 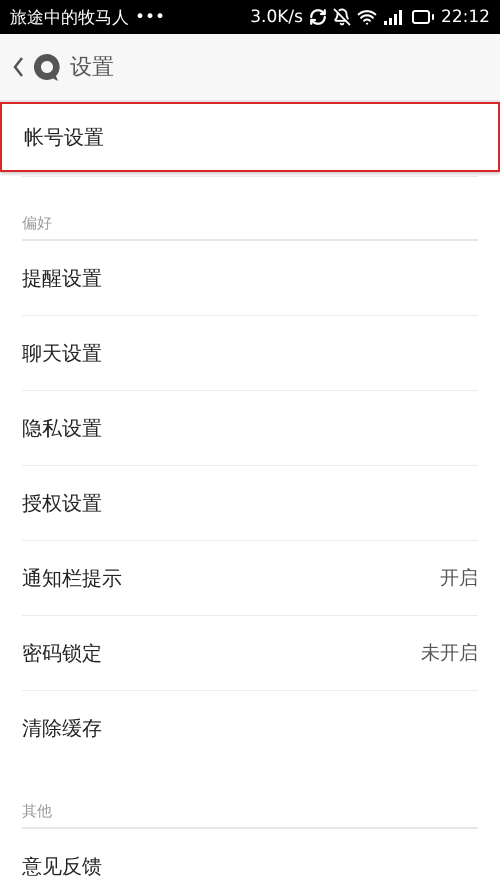 What do you see at coordinates (394, 17) in the screenshot?
I see `signal-icon` at bounding box center [394, 17].